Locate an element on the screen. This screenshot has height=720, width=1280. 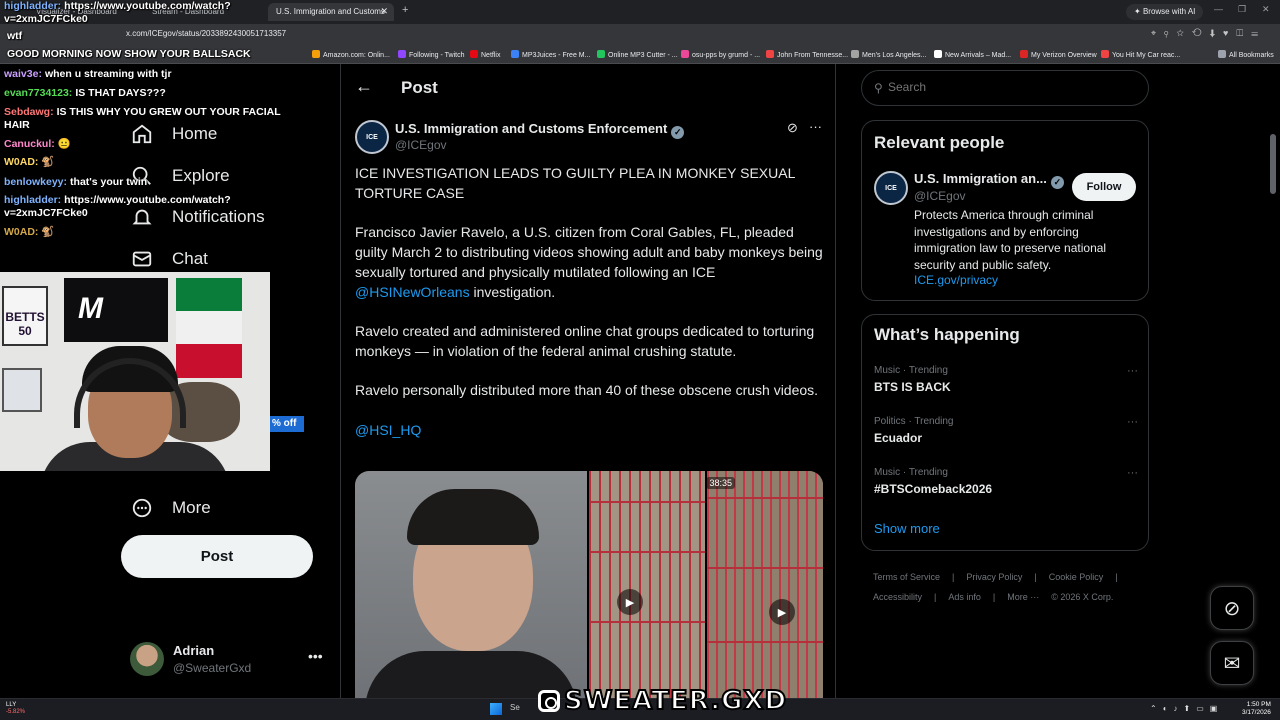
maximize-icon: ❐ is located at coordinates (1242, 9).